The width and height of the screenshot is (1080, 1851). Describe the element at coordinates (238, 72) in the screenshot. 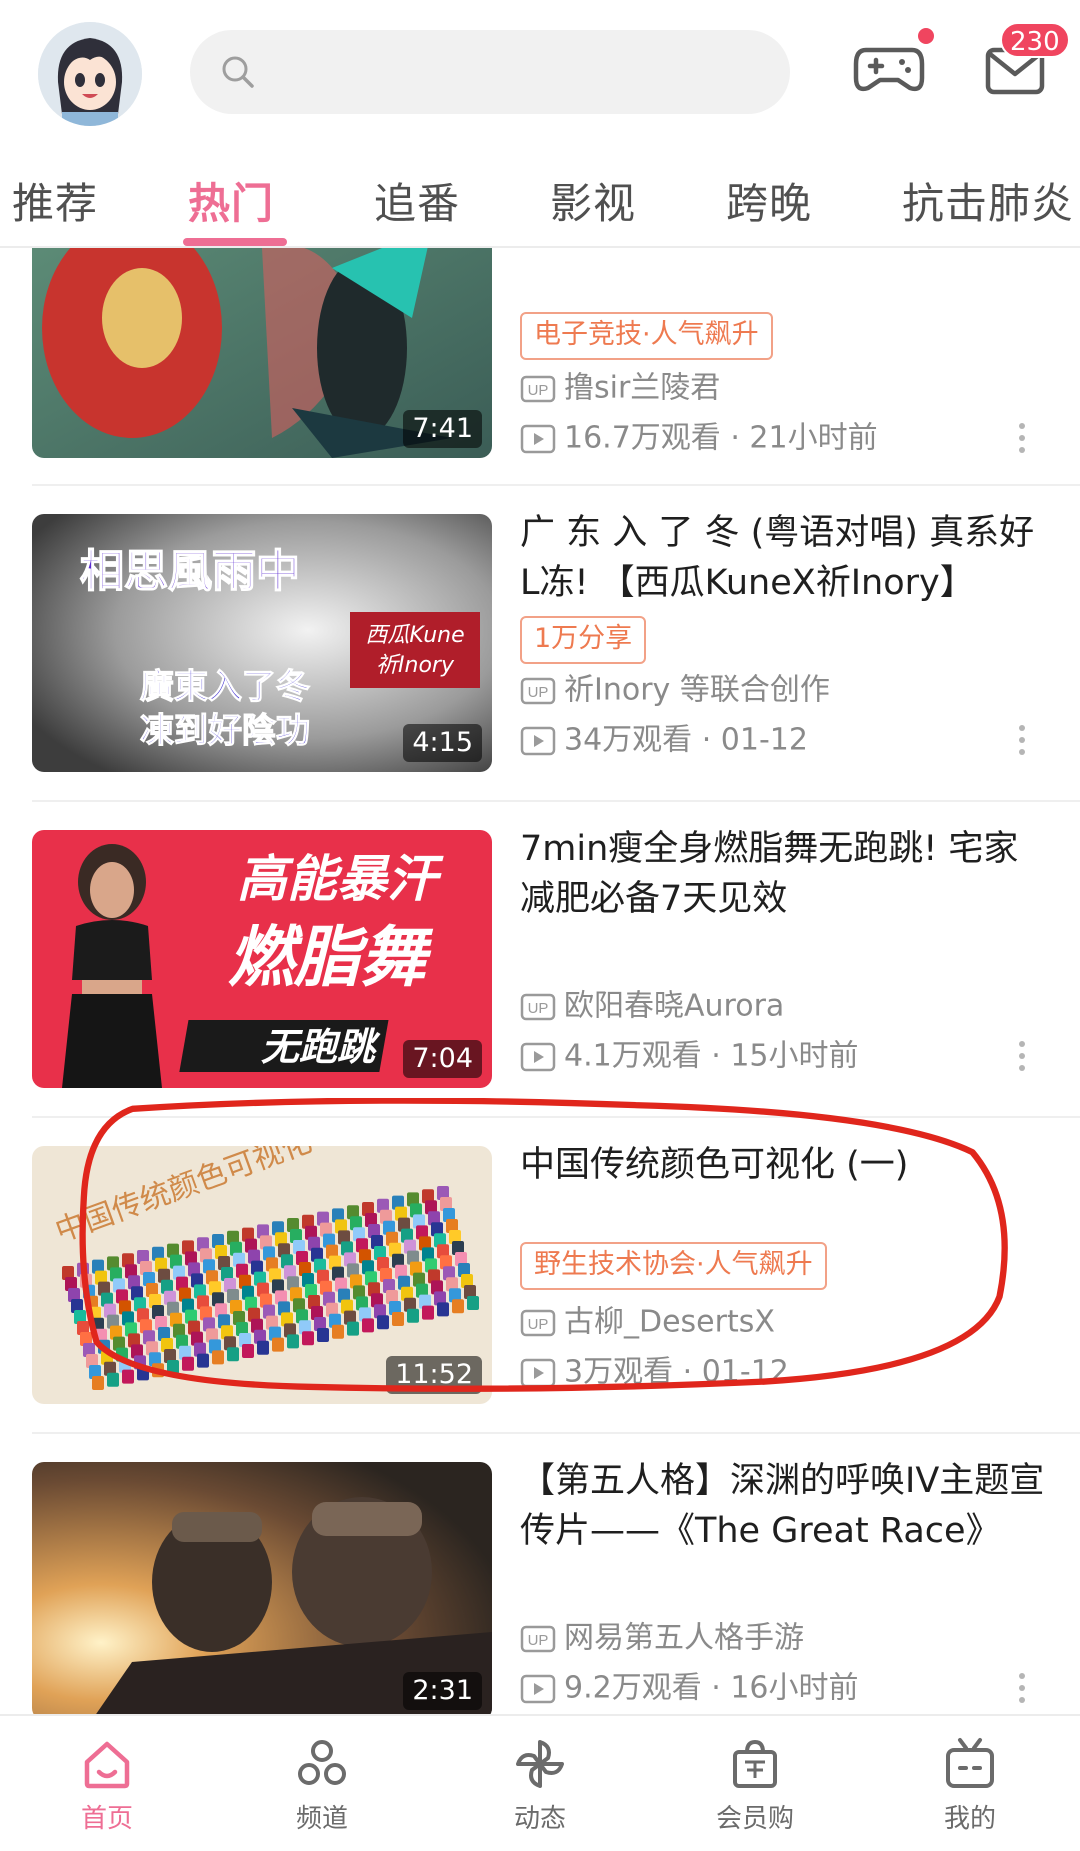

I see `search-icon` at that location.